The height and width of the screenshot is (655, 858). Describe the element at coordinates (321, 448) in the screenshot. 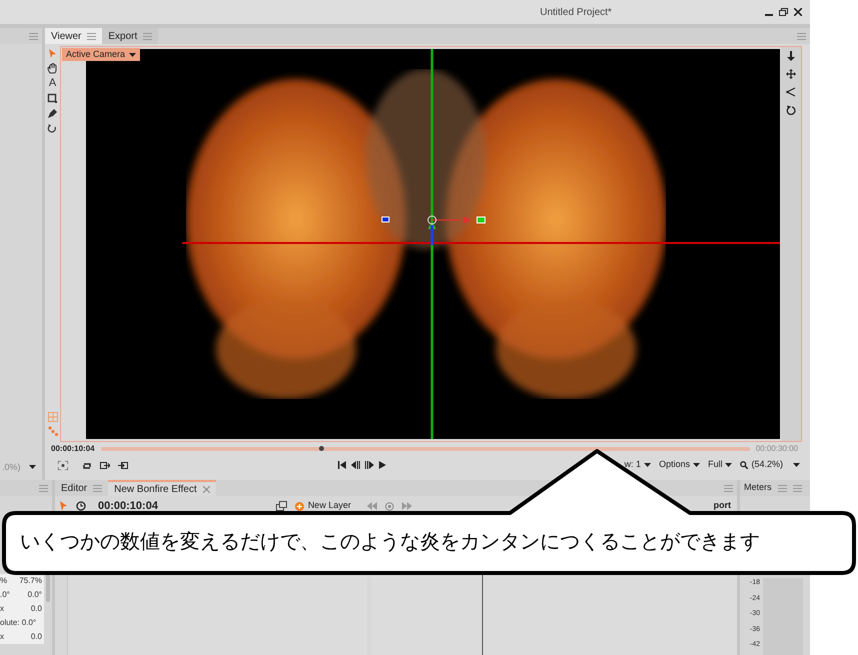

I see `playhead` at that location.